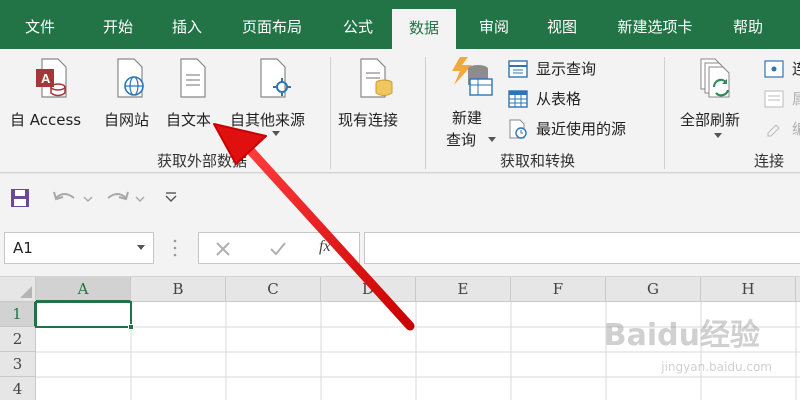 The width and height of the screenshot is (800, 400). I want to click on arrow-shaft, so click(330, 238).